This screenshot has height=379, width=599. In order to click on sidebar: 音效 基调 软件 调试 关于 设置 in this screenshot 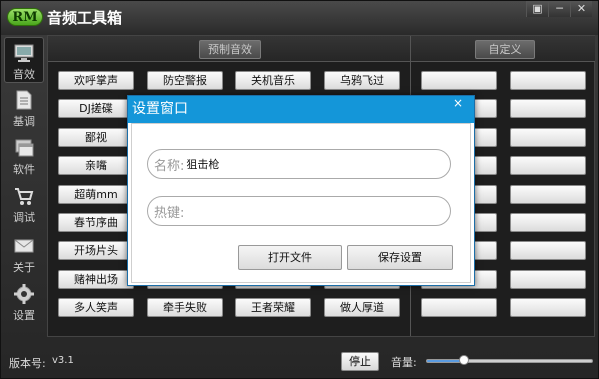, I will do `click(24, 185)`.